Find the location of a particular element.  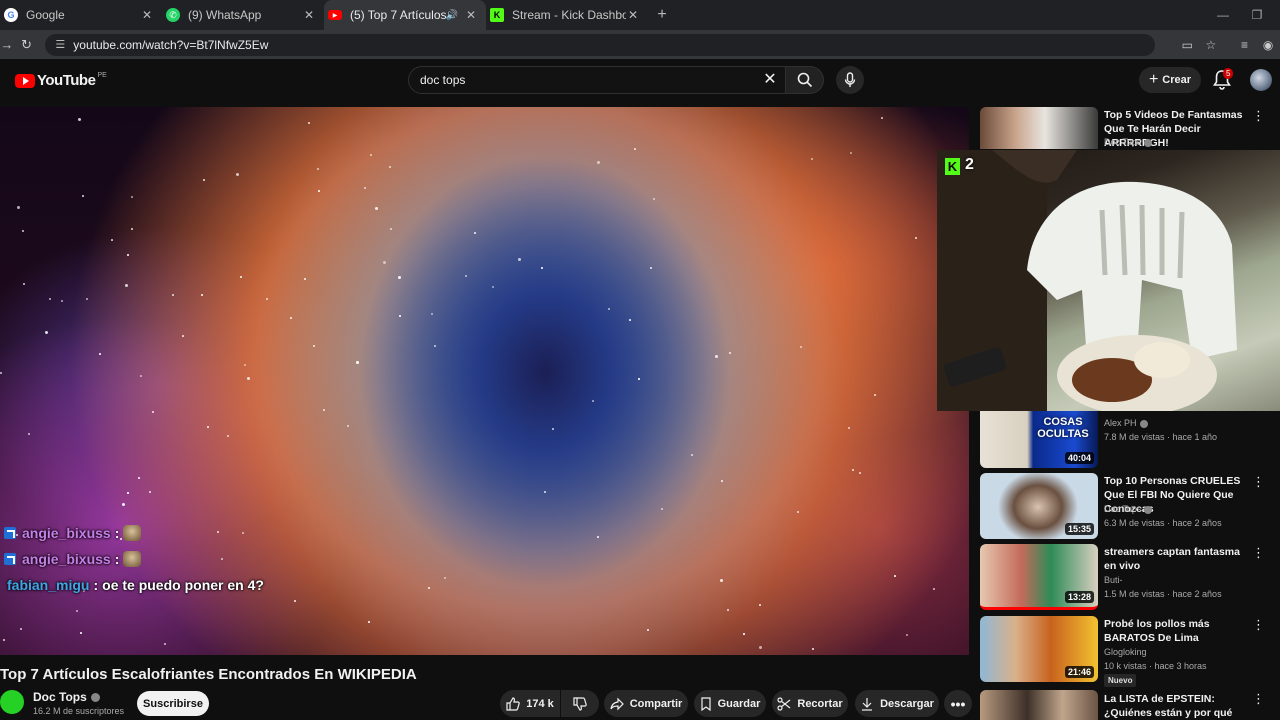

reload-icon: ↻ is located at coordinates (27, 45).